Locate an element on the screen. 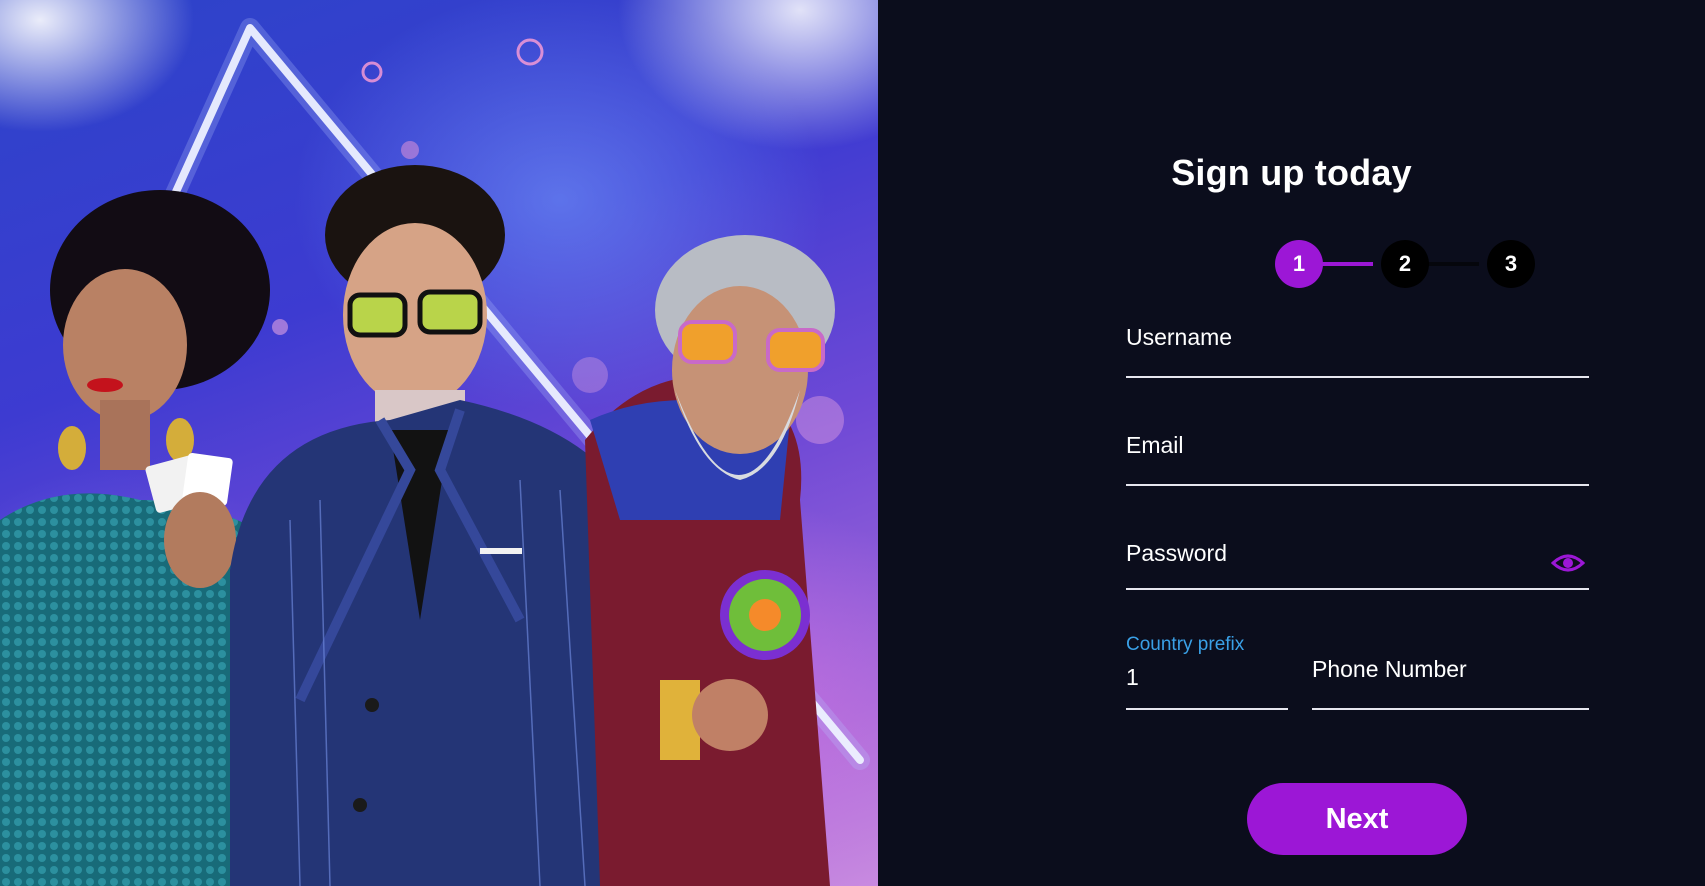 This screenshot has height=886, width=1705. email-field: Email is located at coordinates (1357, 455).